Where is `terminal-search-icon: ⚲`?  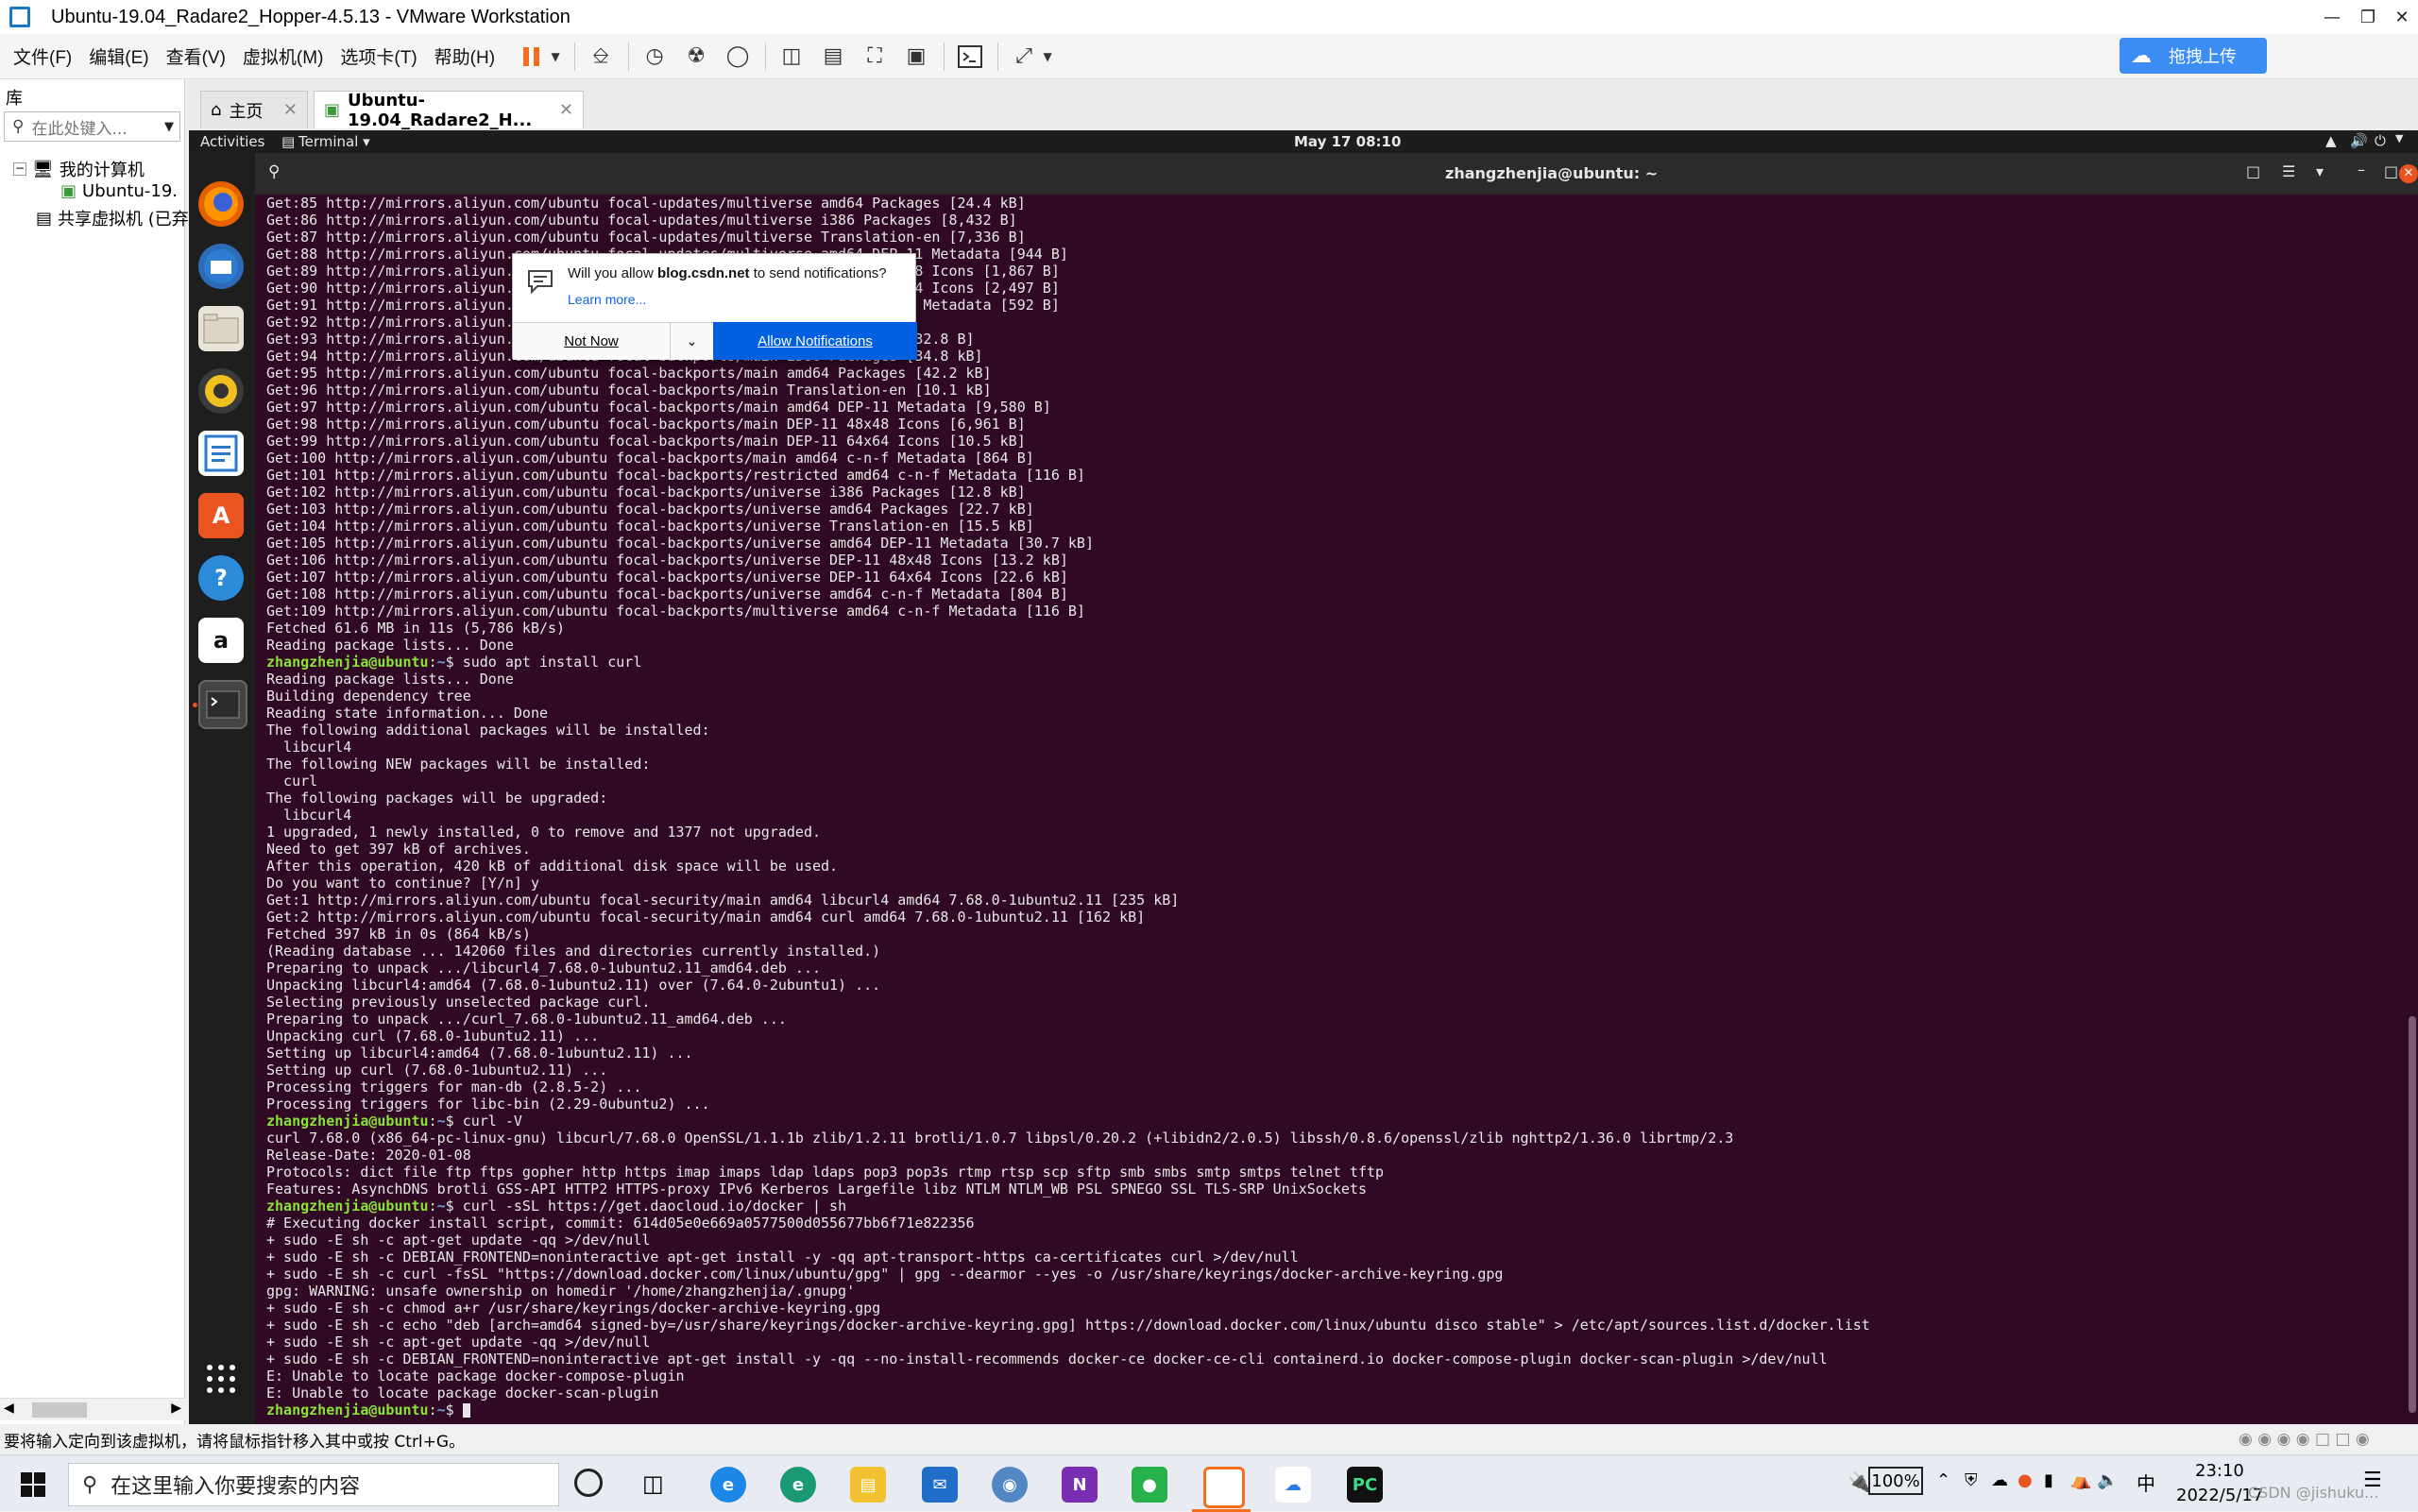
terminal-search-icon: ⚲ is located at coordinates (274, 171).